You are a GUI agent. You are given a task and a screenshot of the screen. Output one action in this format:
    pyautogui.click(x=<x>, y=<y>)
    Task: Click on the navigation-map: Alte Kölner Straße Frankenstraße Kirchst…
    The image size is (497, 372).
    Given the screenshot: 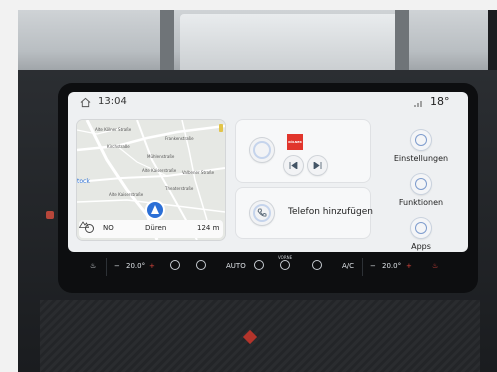 What is the action you would take?
    pyautogui.click(x=151, y=180)
    